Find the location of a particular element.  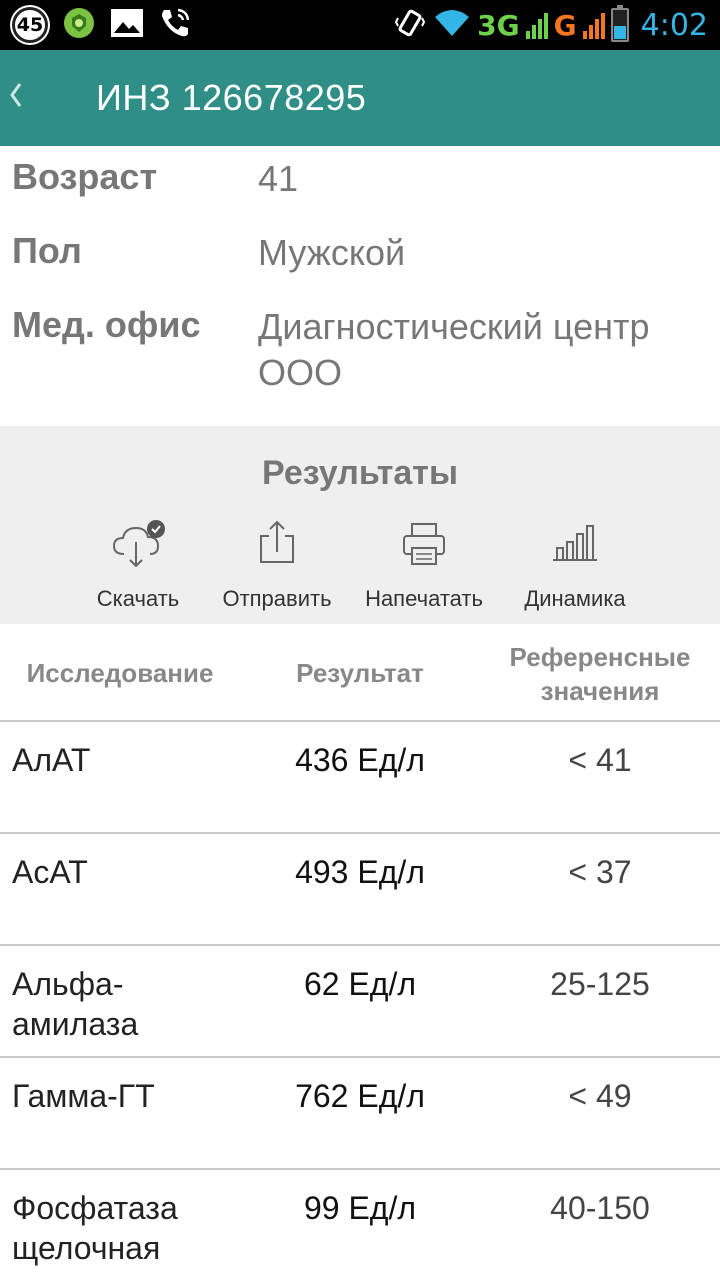

send-label: Отправить is located at coordinates (277, 598).